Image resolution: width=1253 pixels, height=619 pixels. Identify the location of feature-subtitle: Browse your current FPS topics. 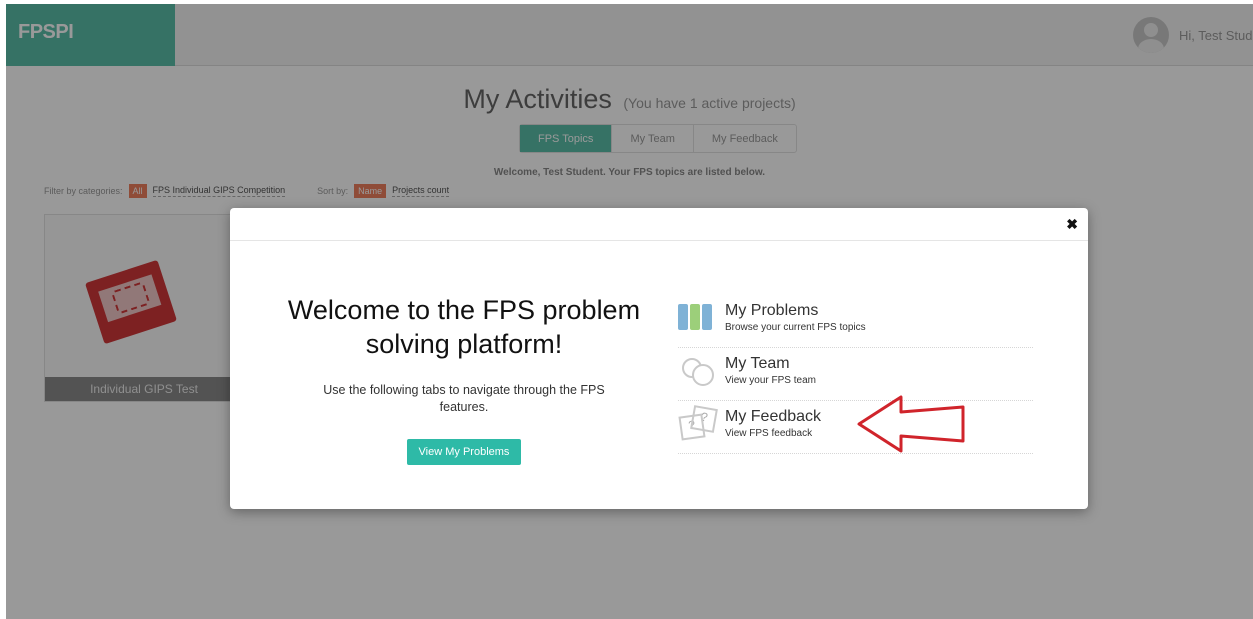
(795, 327).